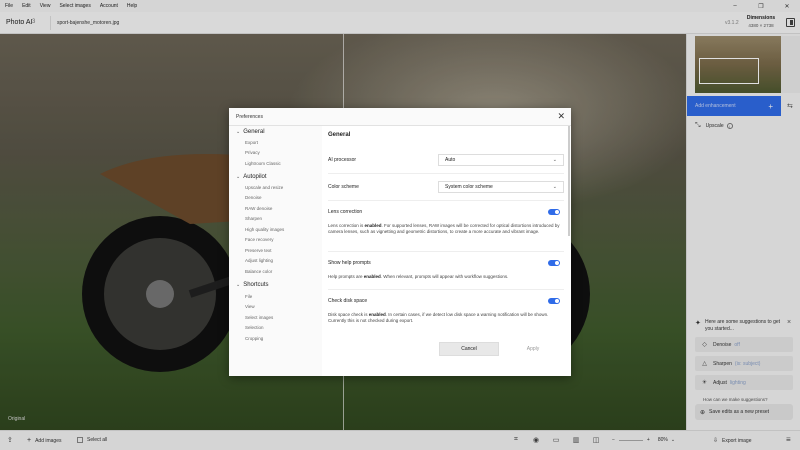 The width and height of the screenshot is (800, 450). I want to click on ai-processor-select: Auto ⌄, so click(501, 160).